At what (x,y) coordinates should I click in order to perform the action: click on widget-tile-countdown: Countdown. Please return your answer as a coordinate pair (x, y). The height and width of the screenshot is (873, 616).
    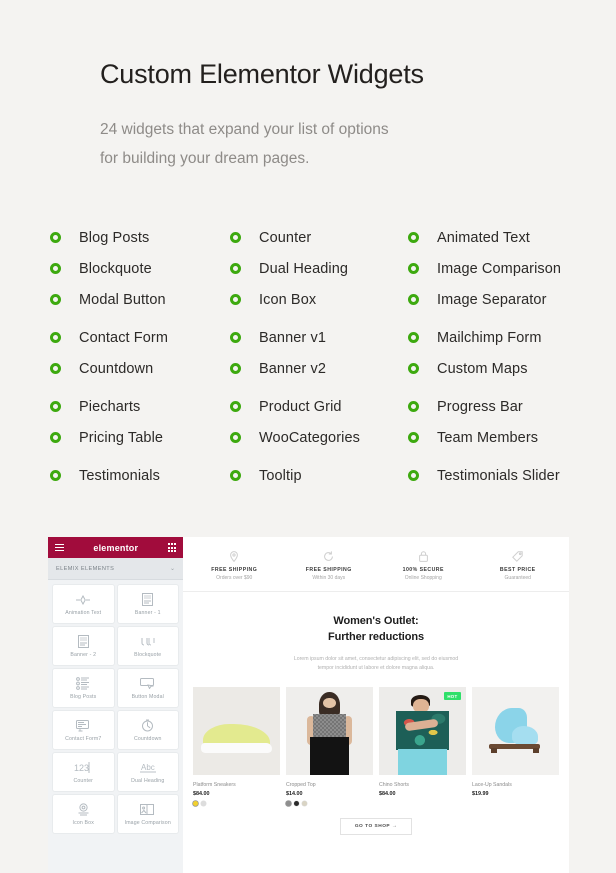
    Looking at the image, I should click on (147, 730).